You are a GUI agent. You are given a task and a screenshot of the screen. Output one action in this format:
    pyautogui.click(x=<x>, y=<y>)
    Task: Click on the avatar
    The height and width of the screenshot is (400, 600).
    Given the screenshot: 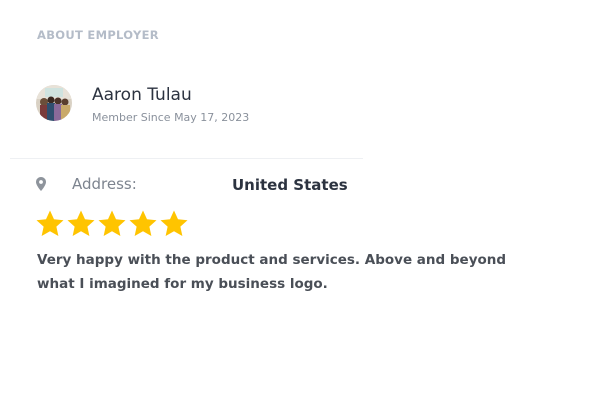 What is the action you would take?
    pyautogui.click(x=54, y=103)
    